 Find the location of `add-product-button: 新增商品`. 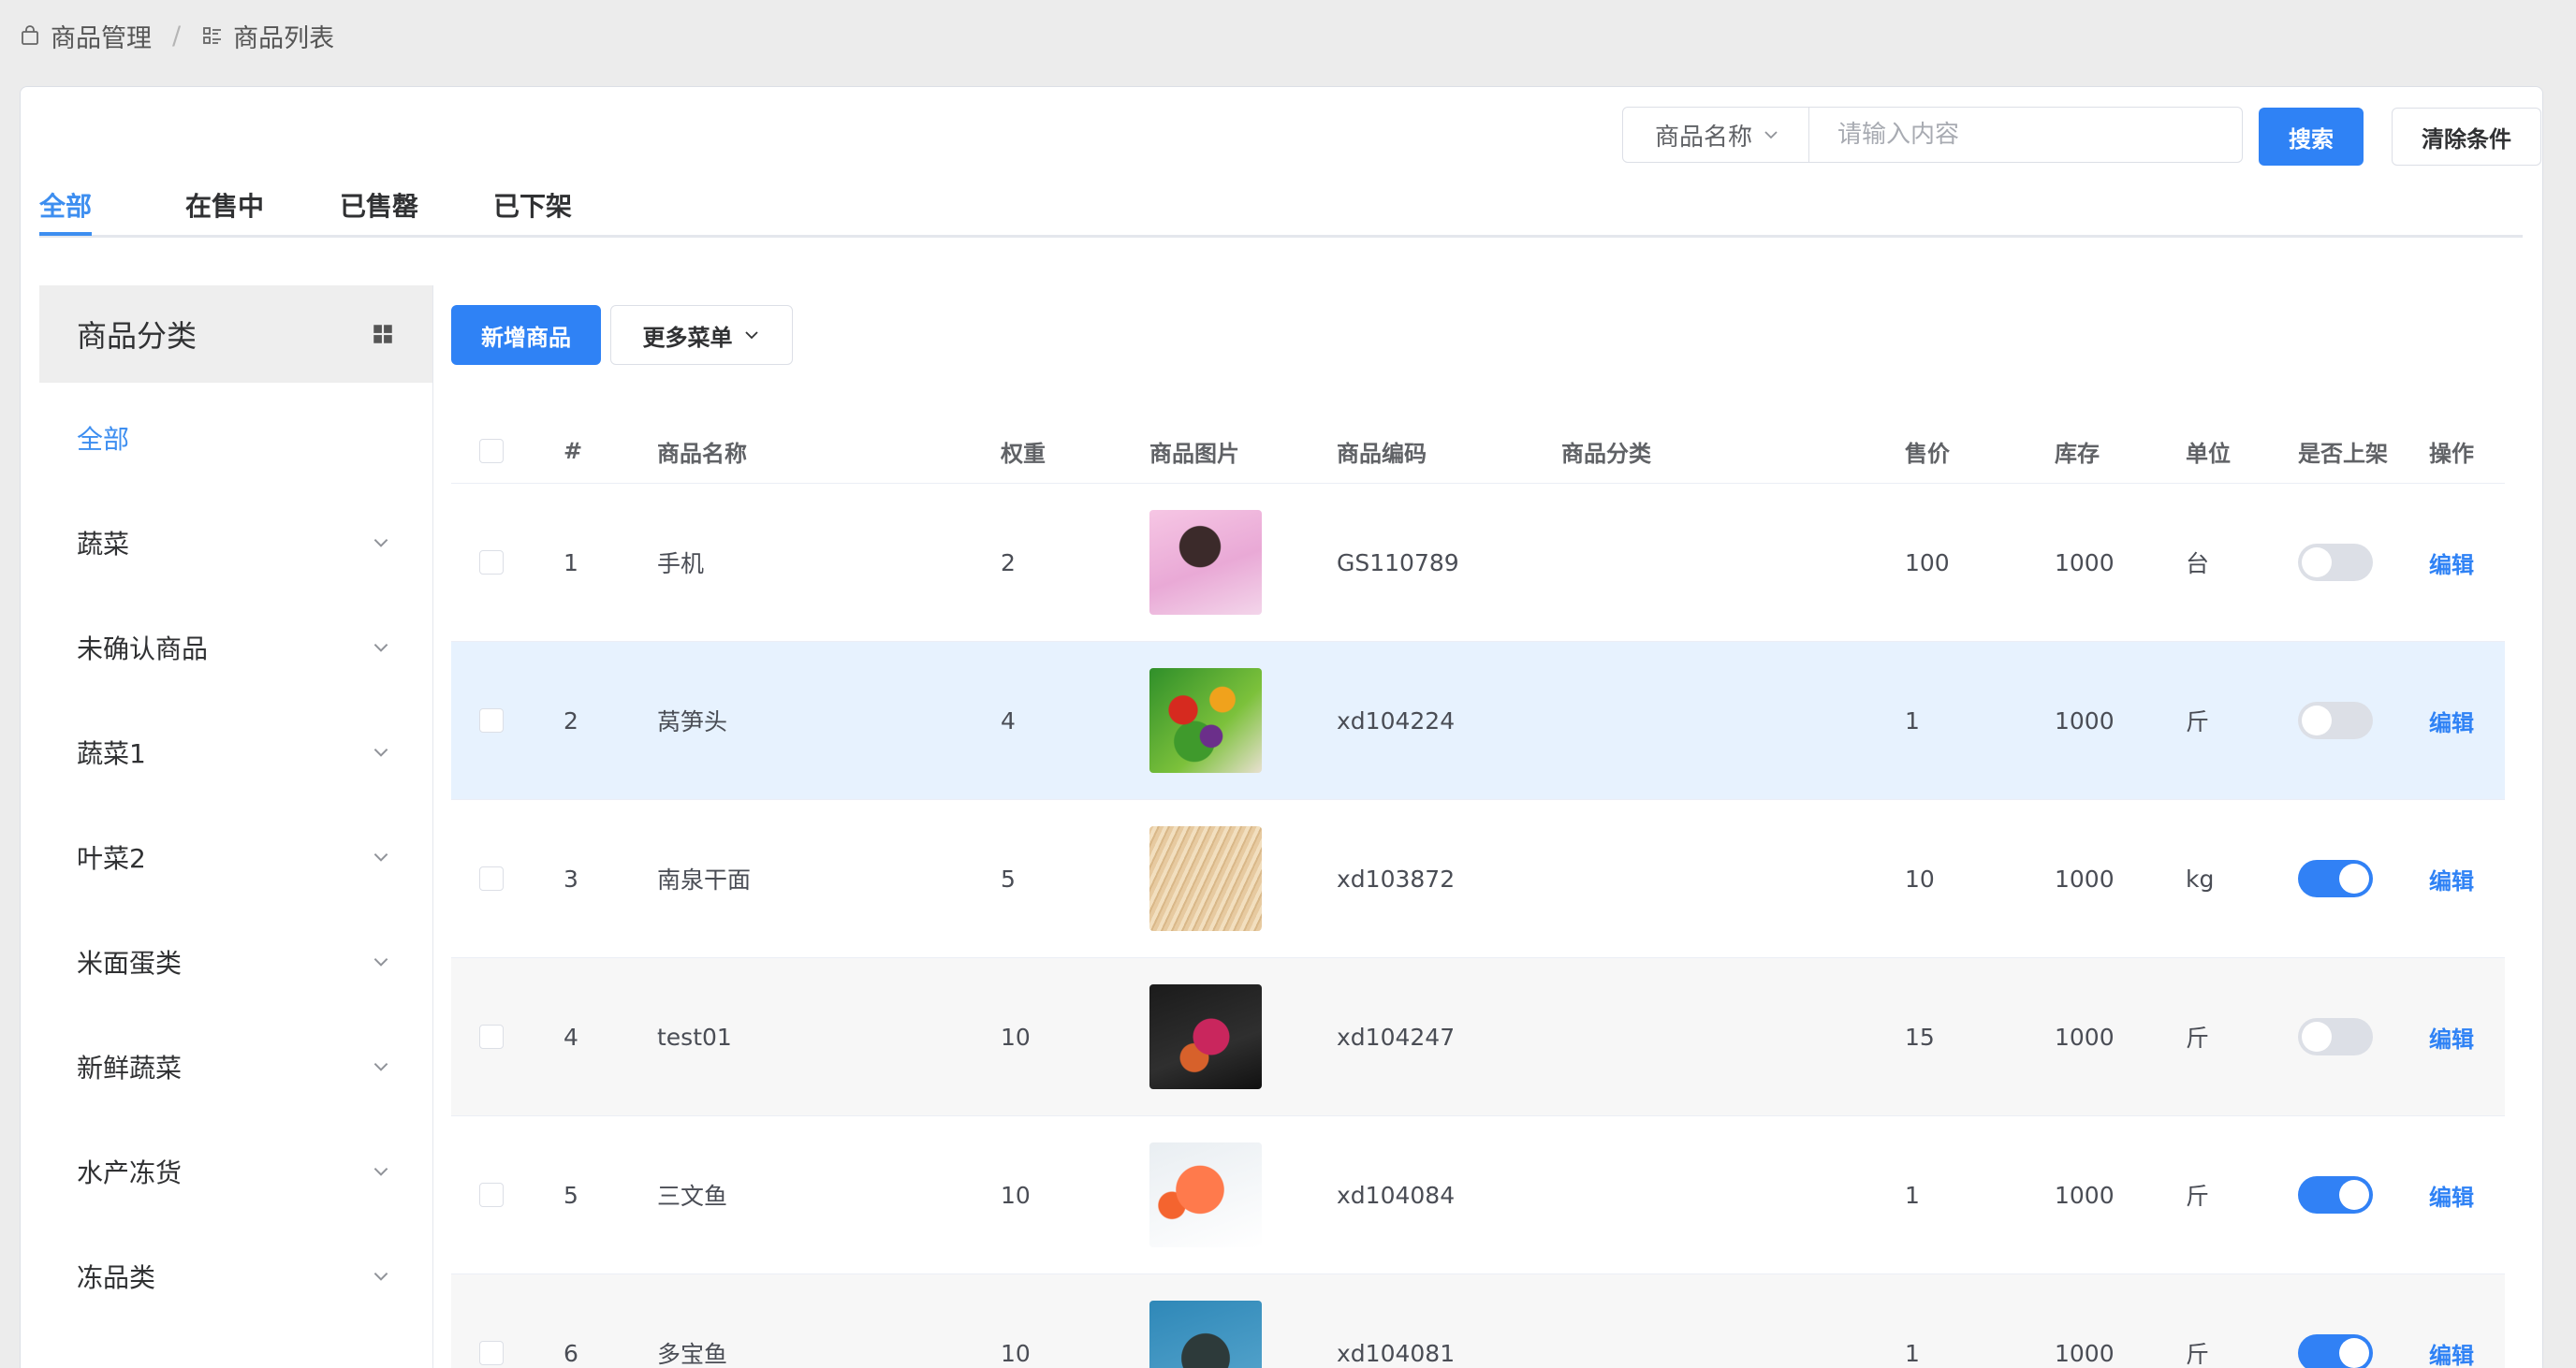

add-product-button: 新增商品 is located at coordinates (526, 335).